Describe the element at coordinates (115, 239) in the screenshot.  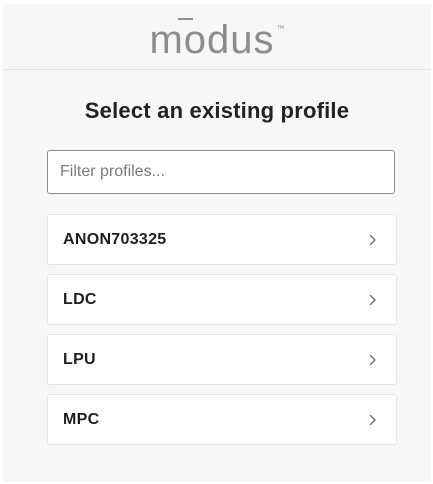
I see `profile-item-label: ANON703325` at that location.